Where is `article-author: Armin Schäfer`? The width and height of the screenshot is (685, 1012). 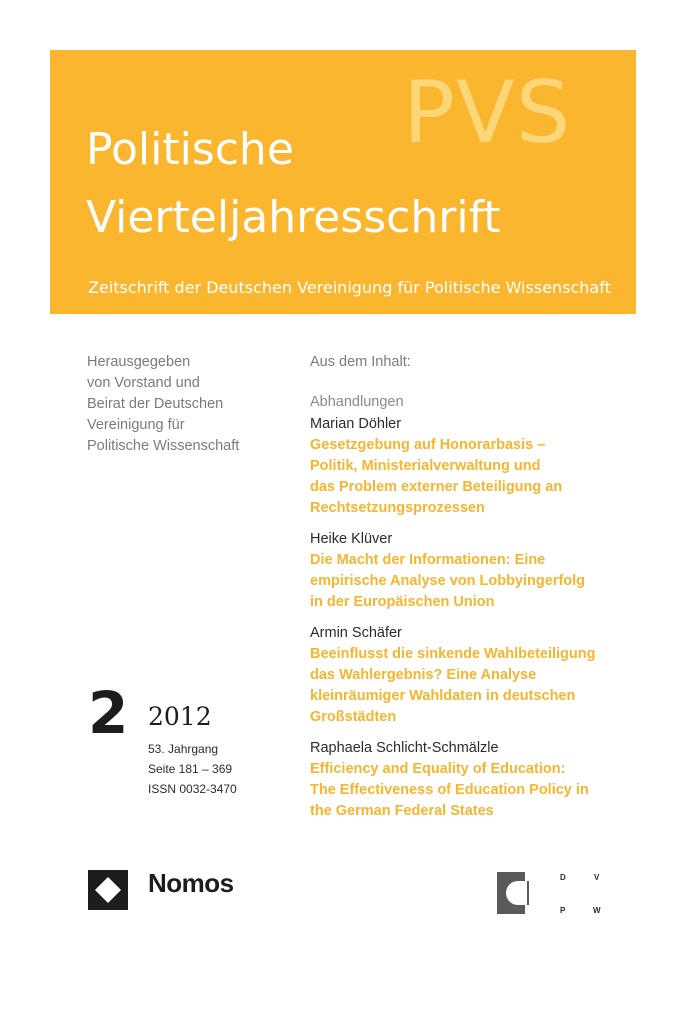 article-author: Armin Schäfer is located at coordinates (356, 633).